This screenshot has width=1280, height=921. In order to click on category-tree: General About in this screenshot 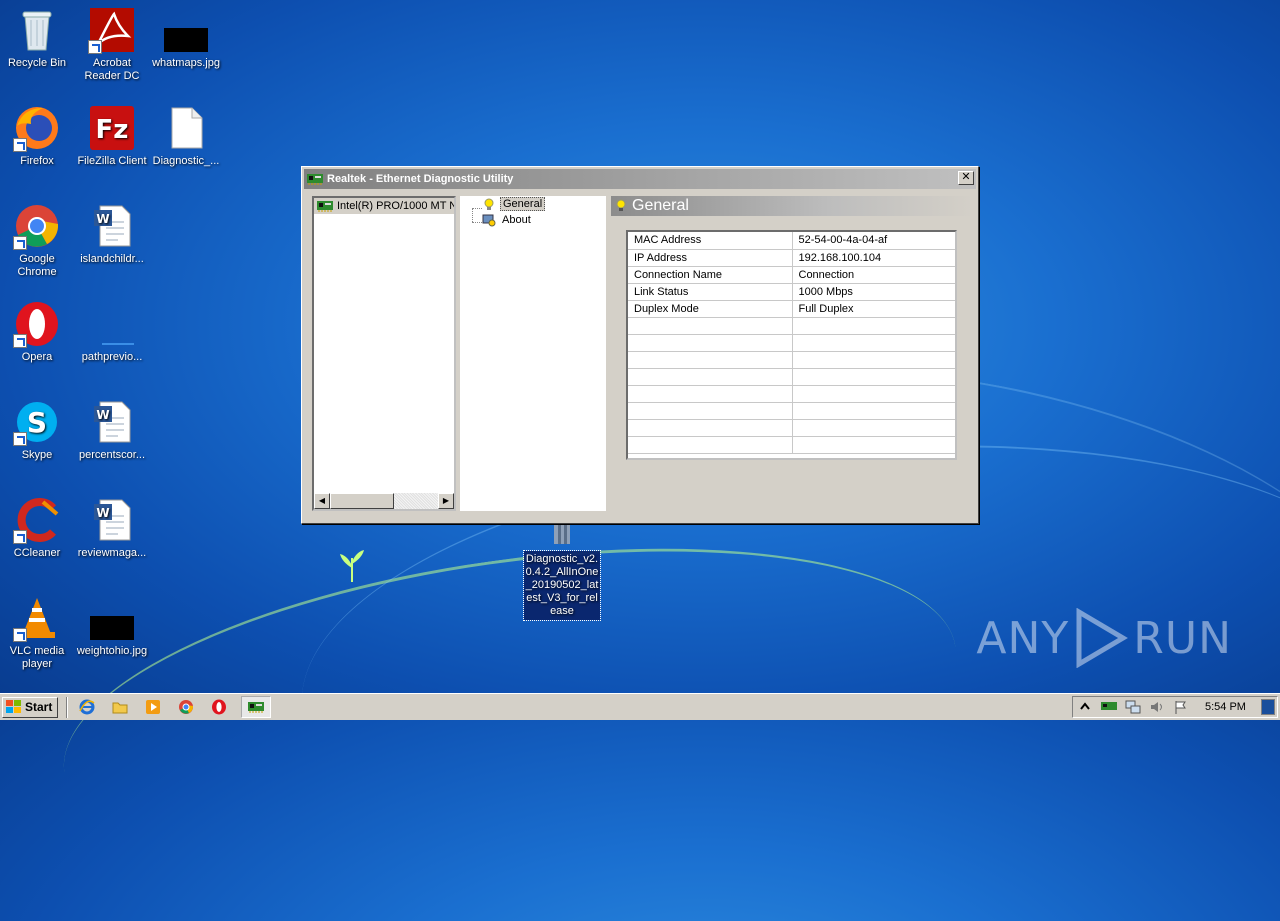, I will do `click(533, 353)`.